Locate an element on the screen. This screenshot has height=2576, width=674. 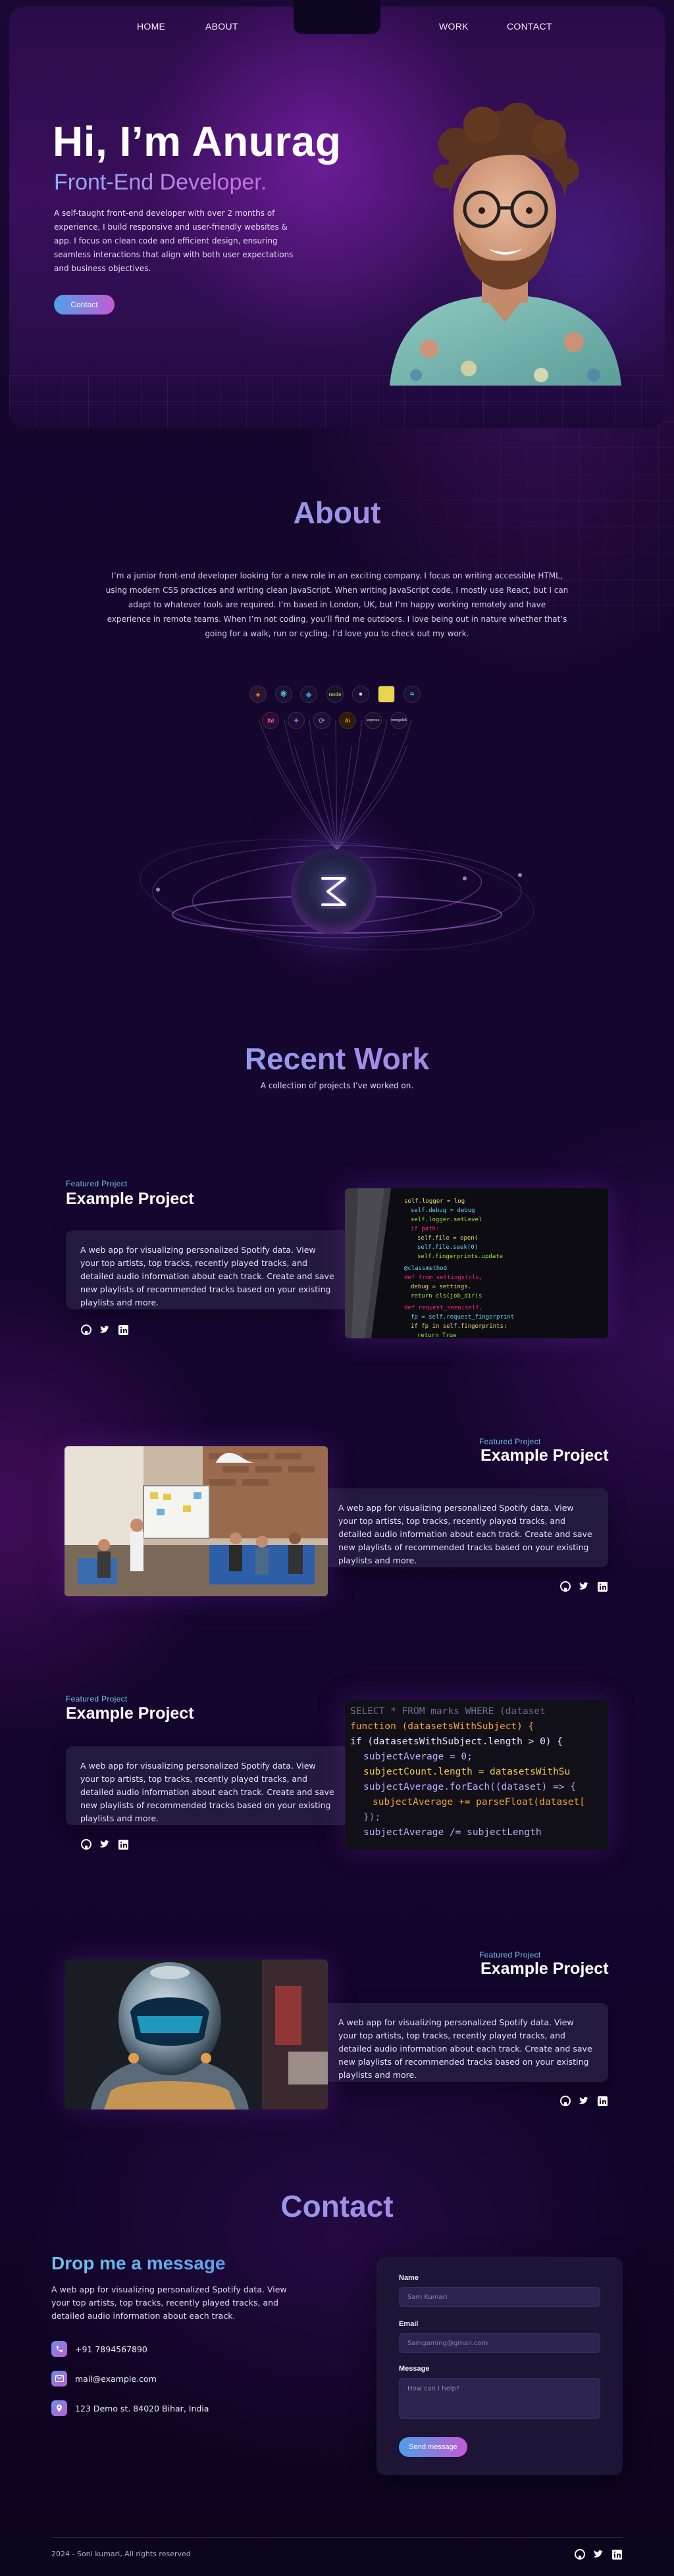
nav-work-link: WORK is located at coordinates (454, 26).